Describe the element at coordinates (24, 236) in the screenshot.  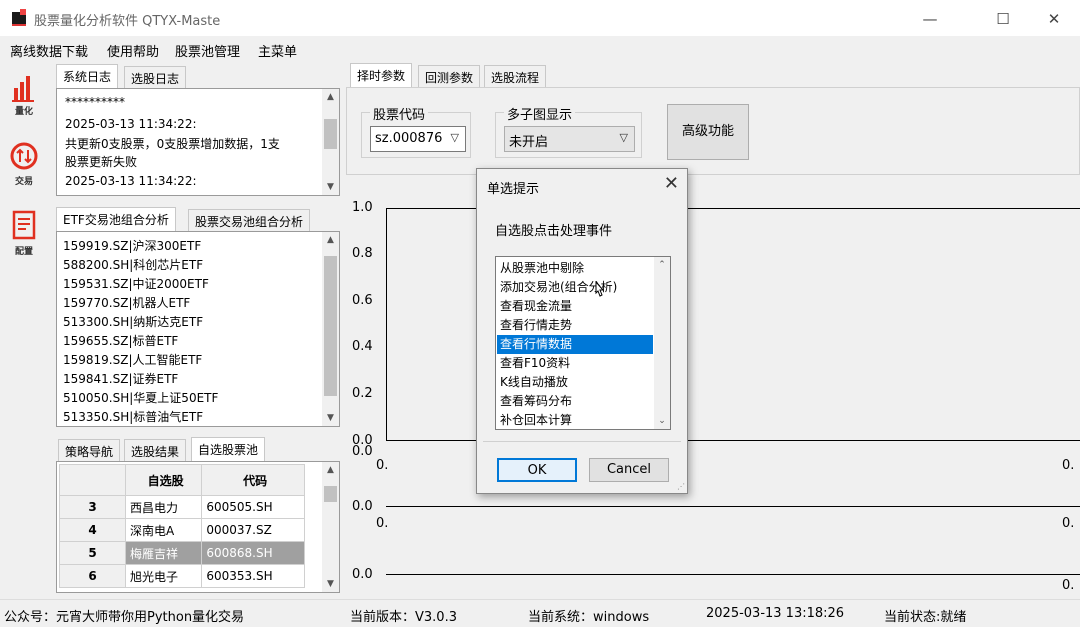
I see `config-nav-button: 配置` at that location.